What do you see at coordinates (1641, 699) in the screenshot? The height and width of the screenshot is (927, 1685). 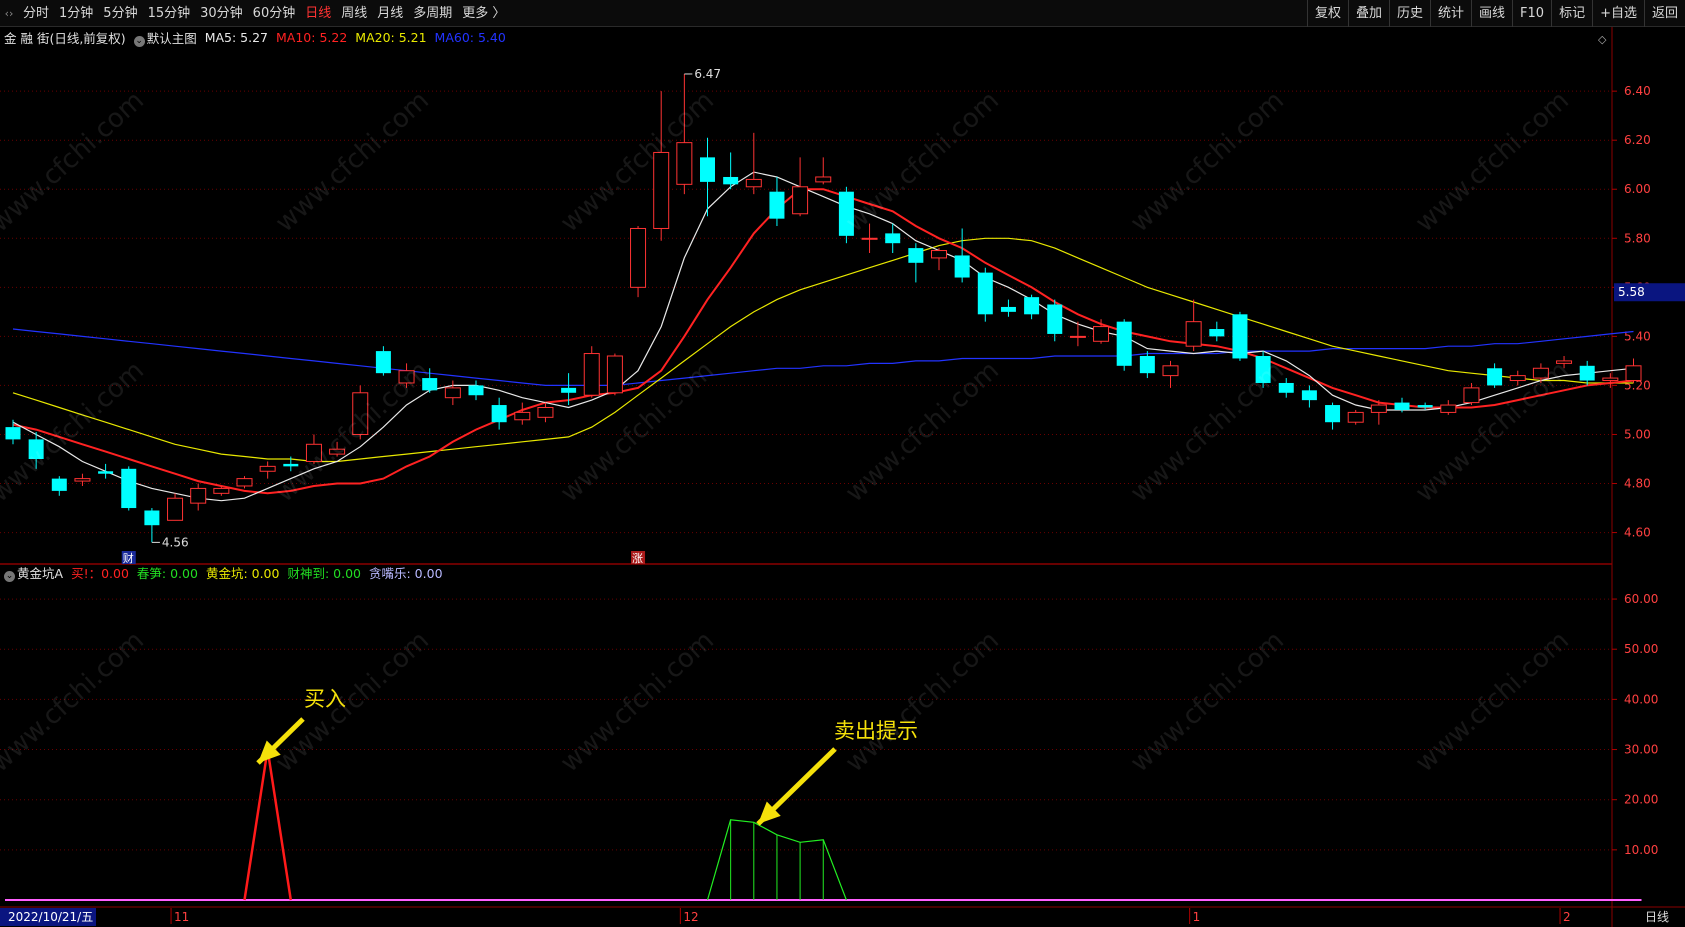 I see `indicator-tick-label: 40.00` at bounding box center [1641, 699].